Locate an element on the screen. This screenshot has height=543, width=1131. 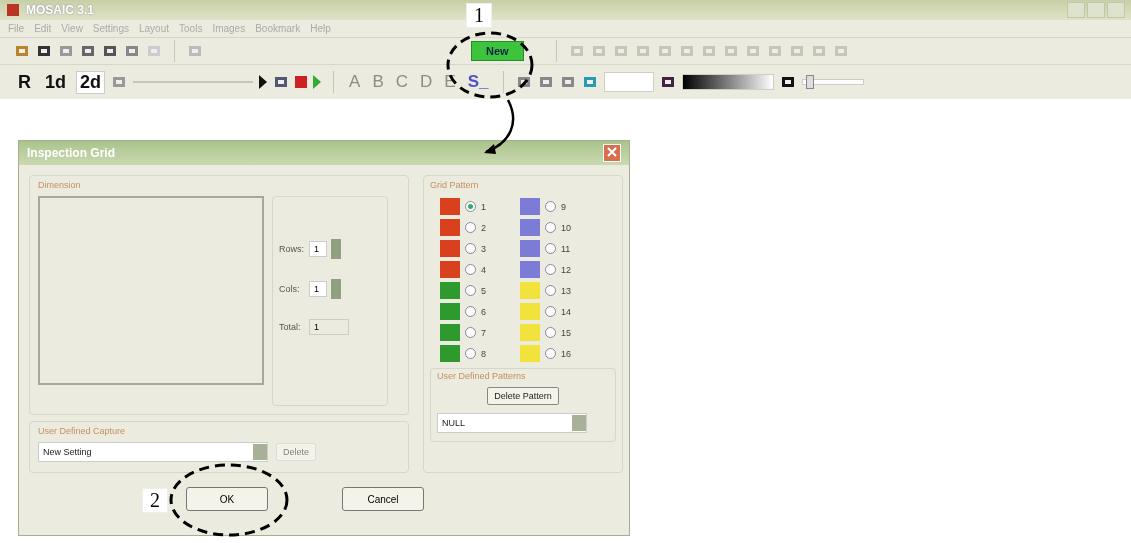
slider-thumb is located at coordinates (810, 82).